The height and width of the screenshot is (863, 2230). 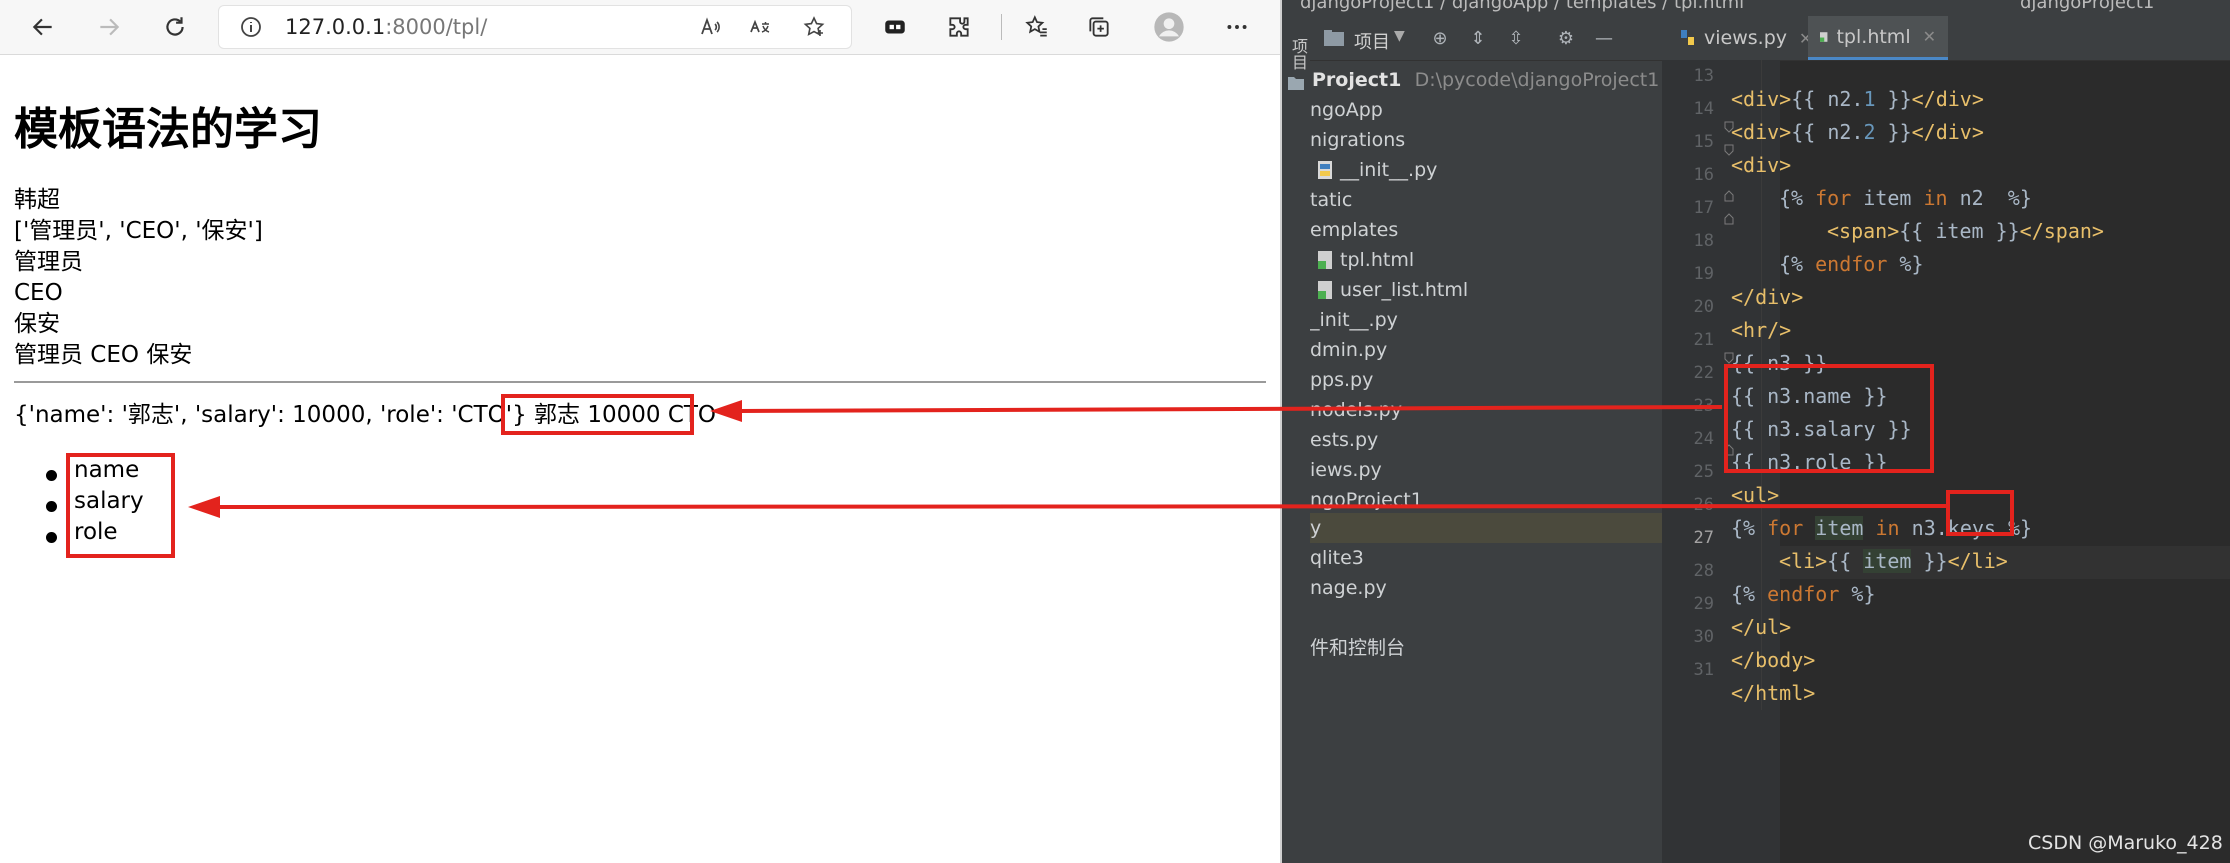 I want to click on tree-item-label: user_list.html, so click(x=1404, y=290).